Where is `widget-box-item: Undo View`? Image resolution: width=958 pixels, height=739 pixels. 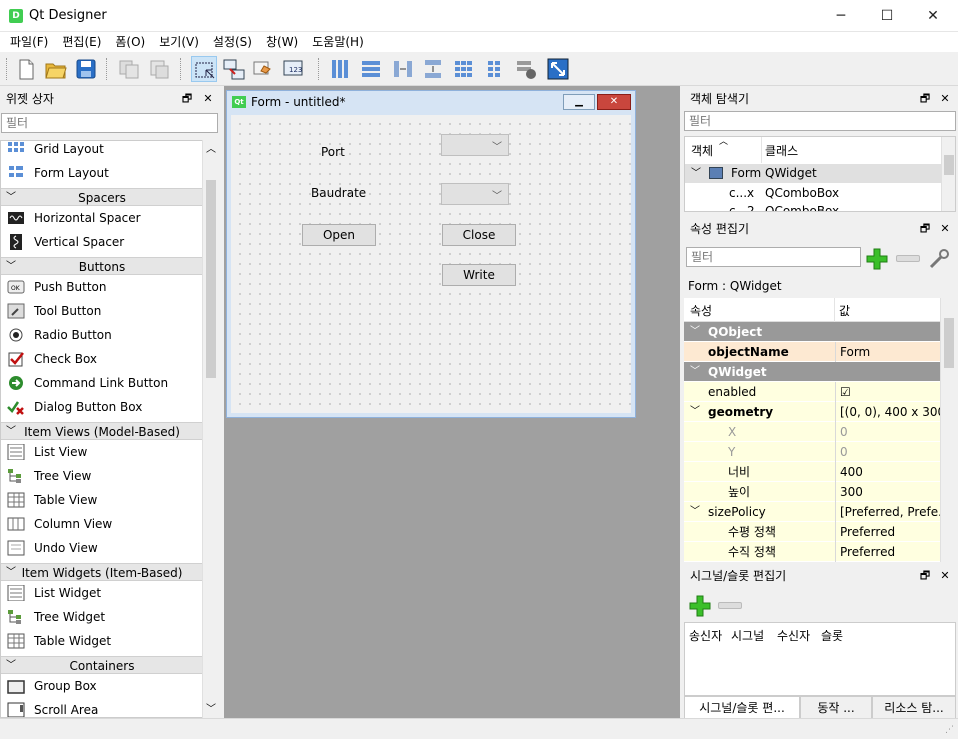
widget-box-item: Undo View is located at coordinates (102, 548).